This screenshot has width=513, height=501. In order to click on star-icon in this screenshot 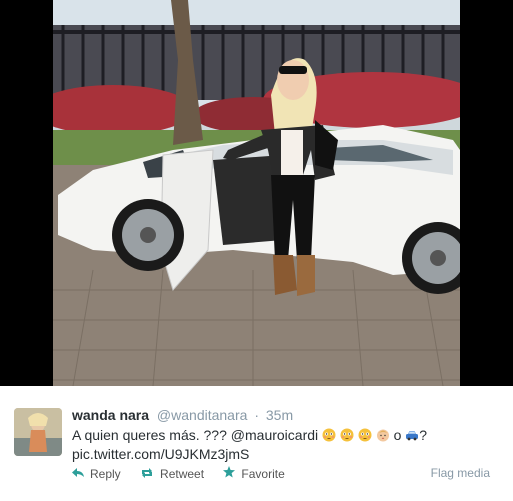, I will do `click(229, 473)`.